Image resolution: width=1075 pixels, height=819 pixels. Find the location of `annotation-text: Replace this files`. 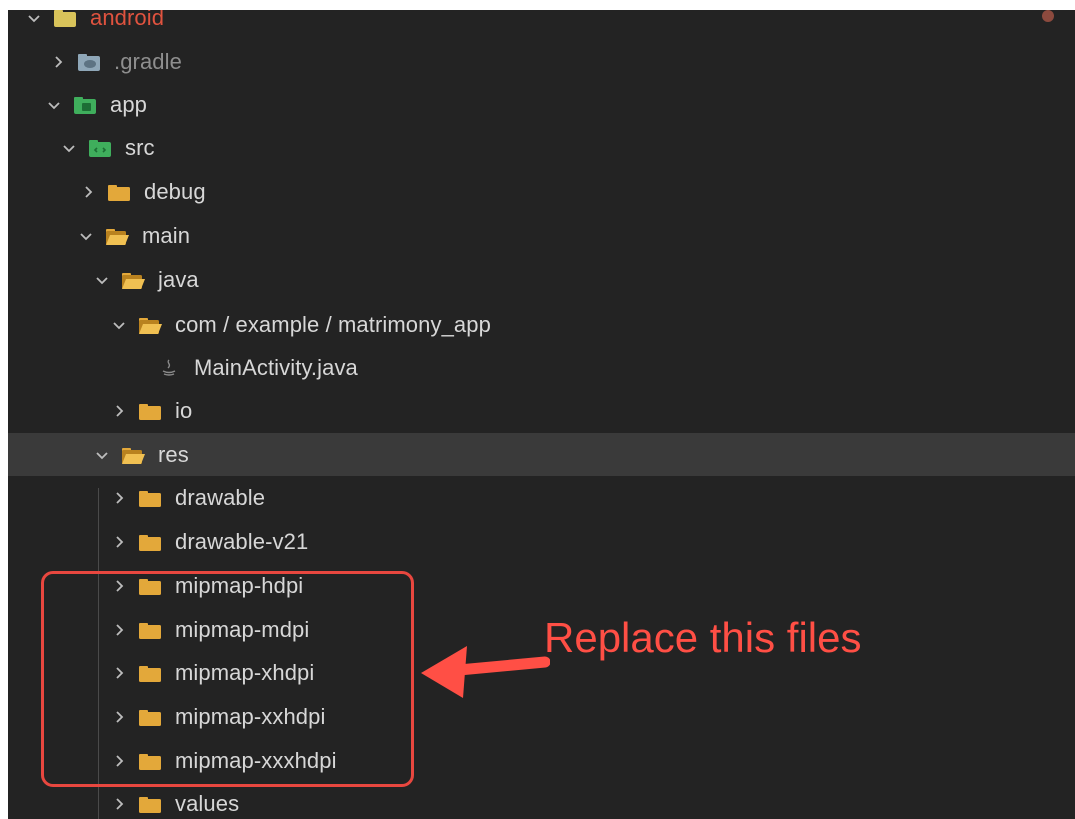

annotation-text: Replace this files is located at coordinates (703, 637).